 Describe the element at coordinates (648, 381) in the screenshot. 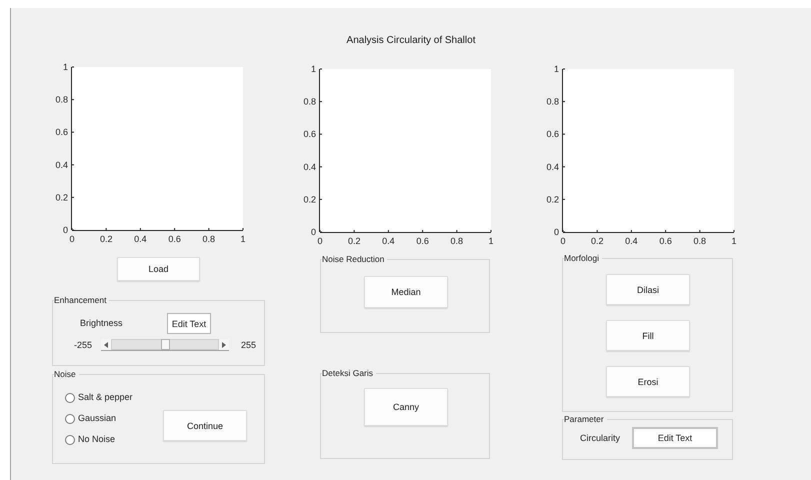

I see `push-button: Erosi` at that location.